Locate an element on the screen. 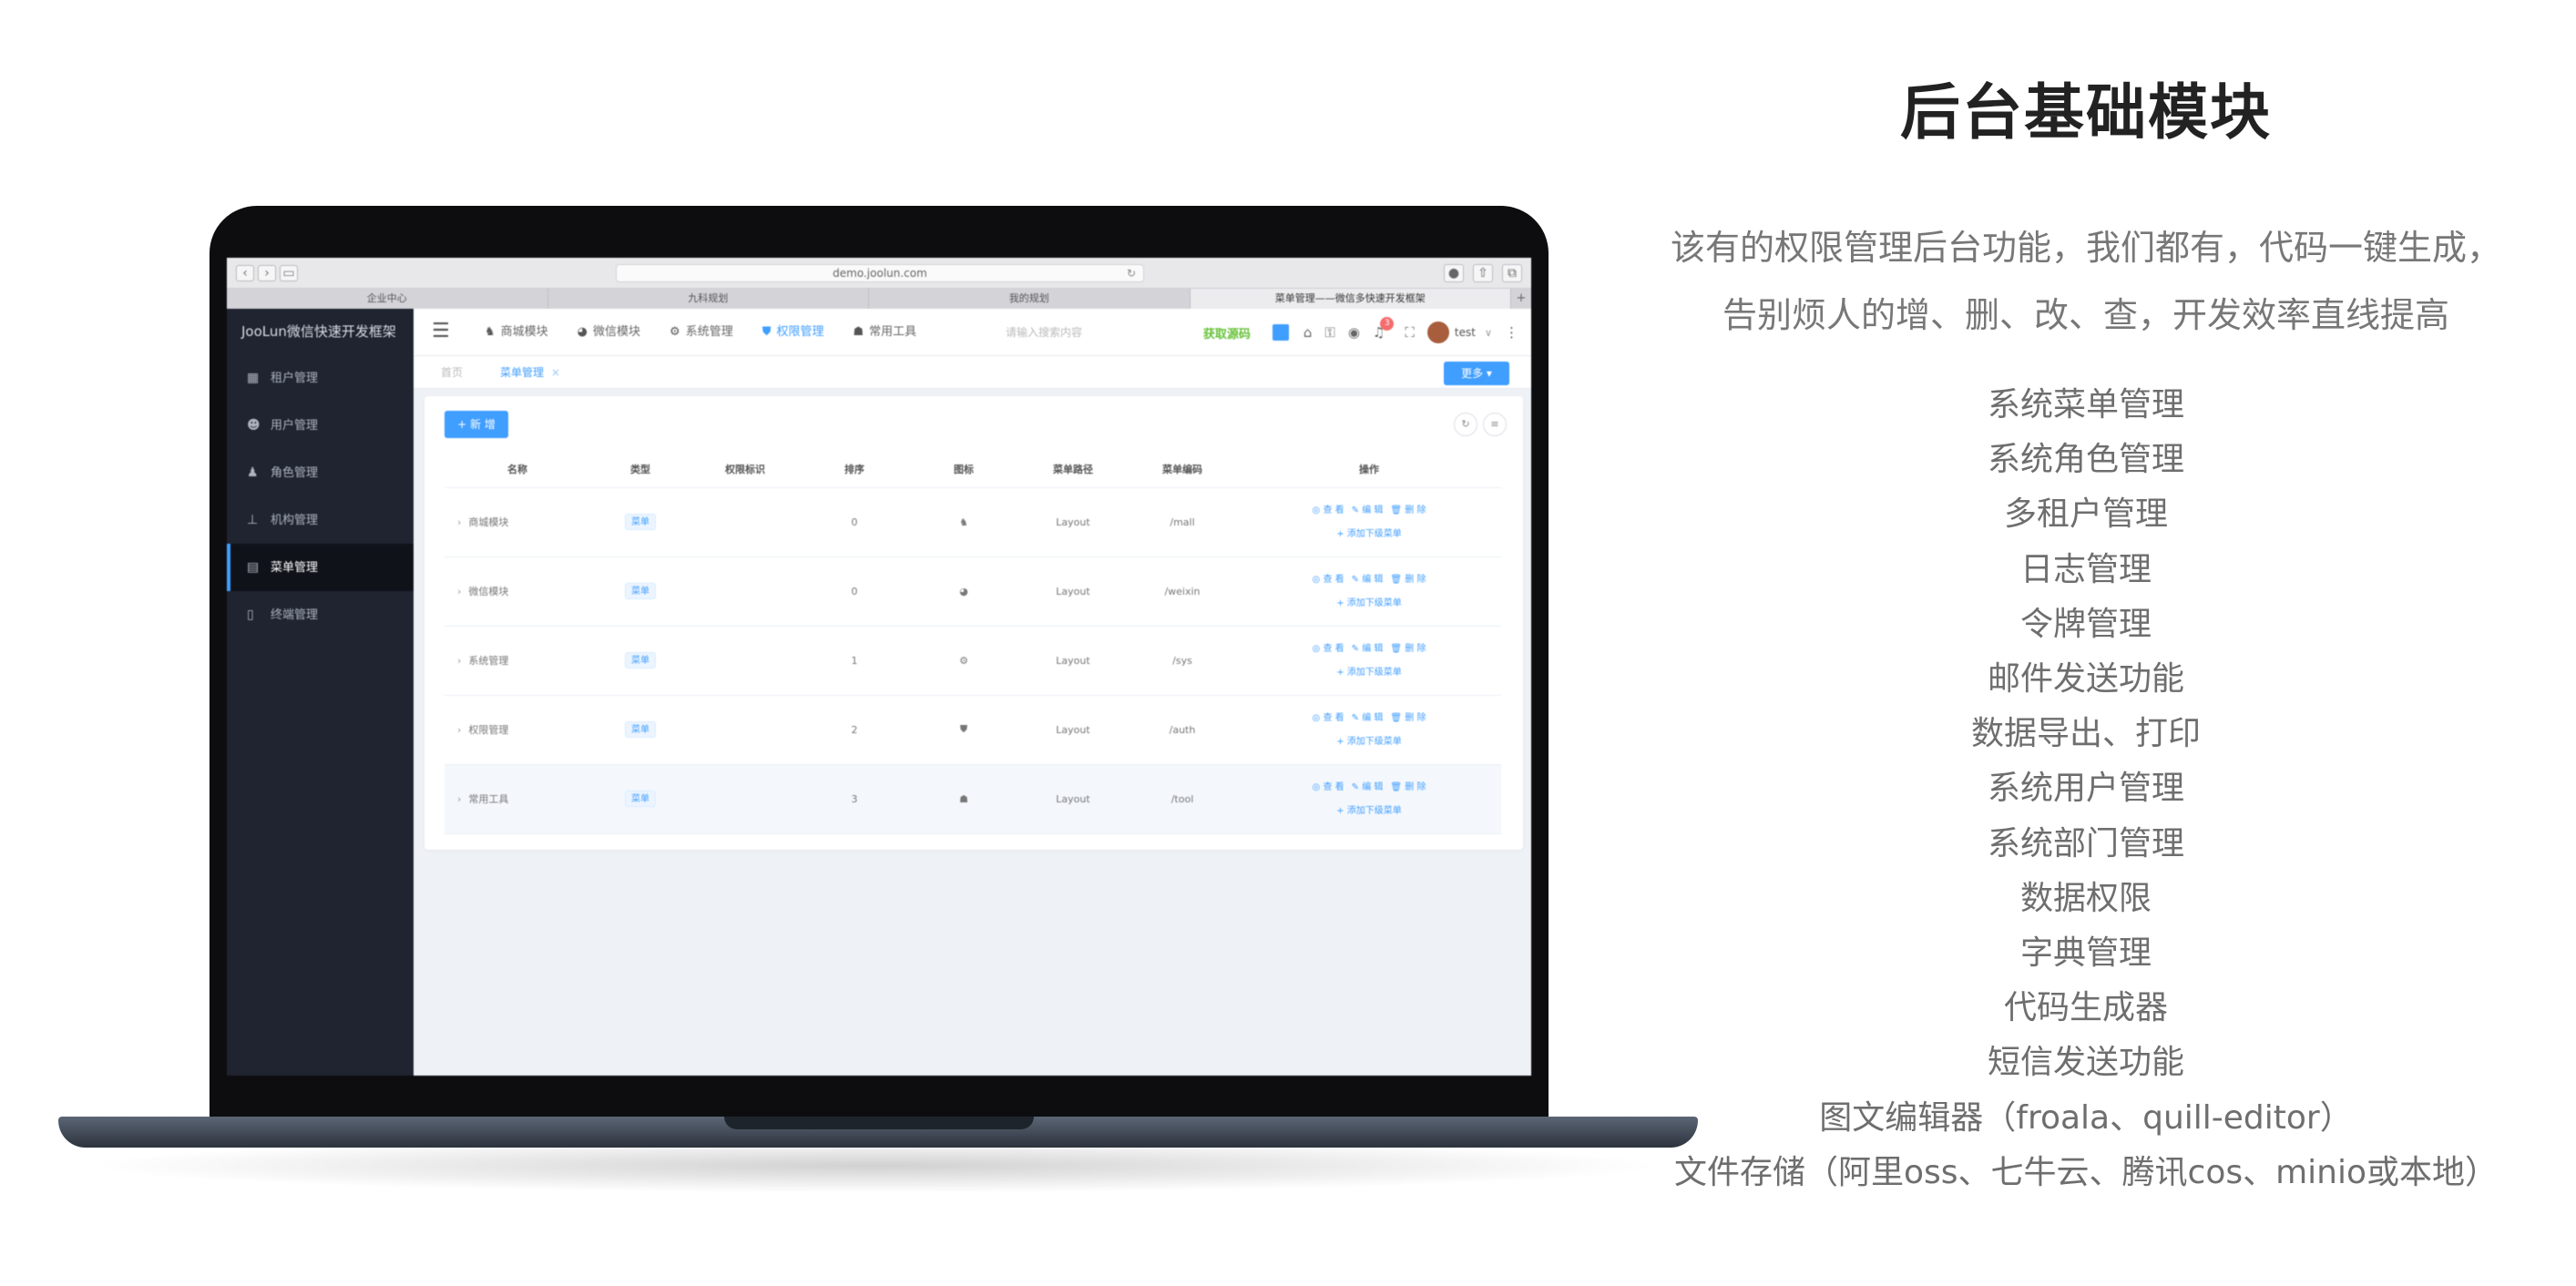 This screenshot has height=1286, width=2576. share-icon: ⇧ is located at coordinates (1483, 273).